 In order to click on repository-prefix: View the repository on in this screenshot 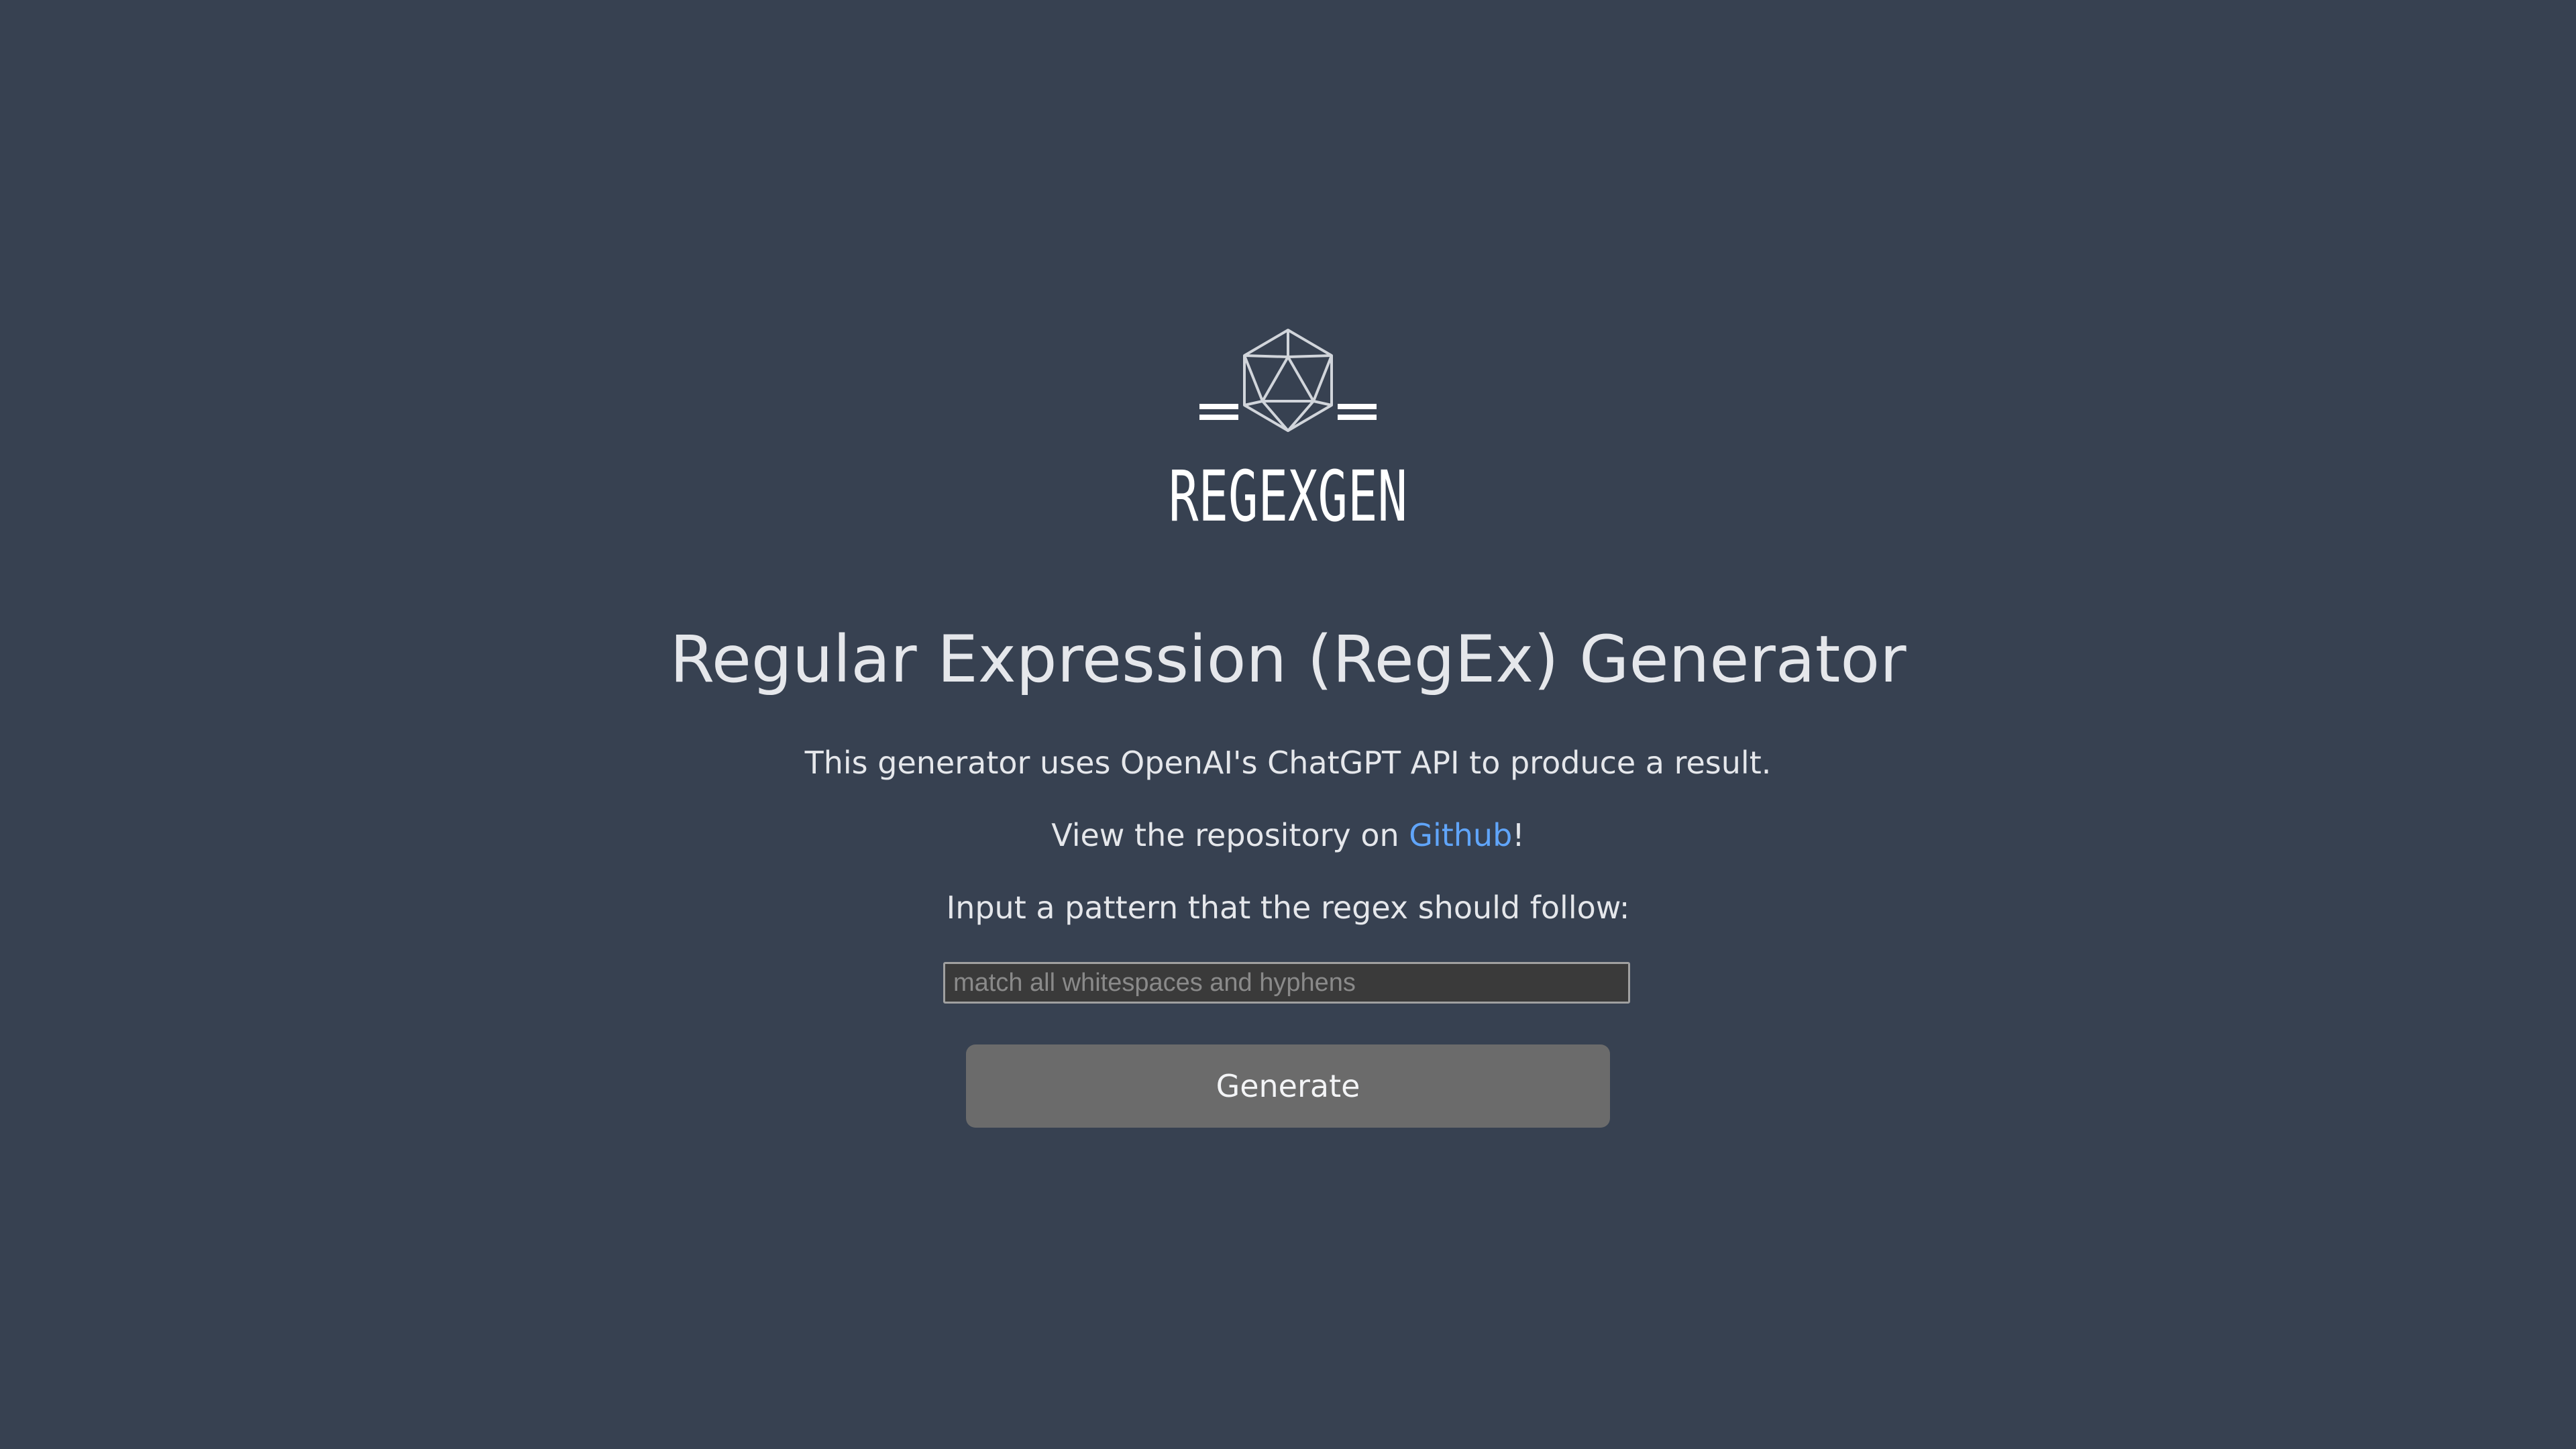, I will do `click(1230, 835)`.